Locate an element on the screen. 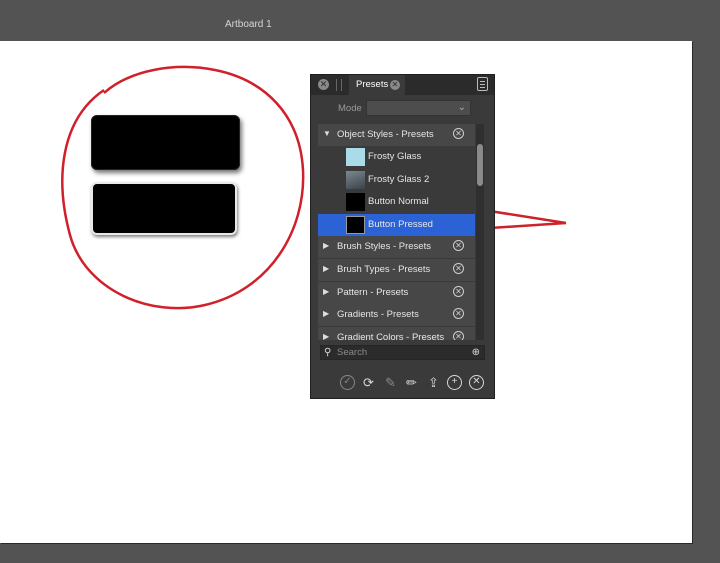 The width and height of the screenshot is (720, 563). preset-item-frosty-glass: Frosty Glass is located at coordinates (396, 157).